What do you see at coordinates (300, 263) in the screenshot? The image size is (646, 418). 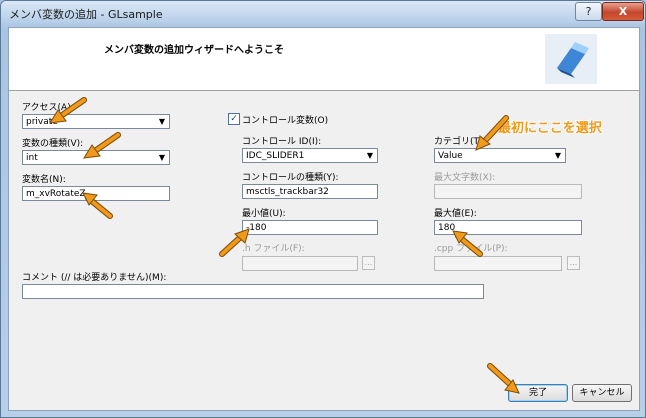 I see `h-file-input` at bounding box center [300, 263].